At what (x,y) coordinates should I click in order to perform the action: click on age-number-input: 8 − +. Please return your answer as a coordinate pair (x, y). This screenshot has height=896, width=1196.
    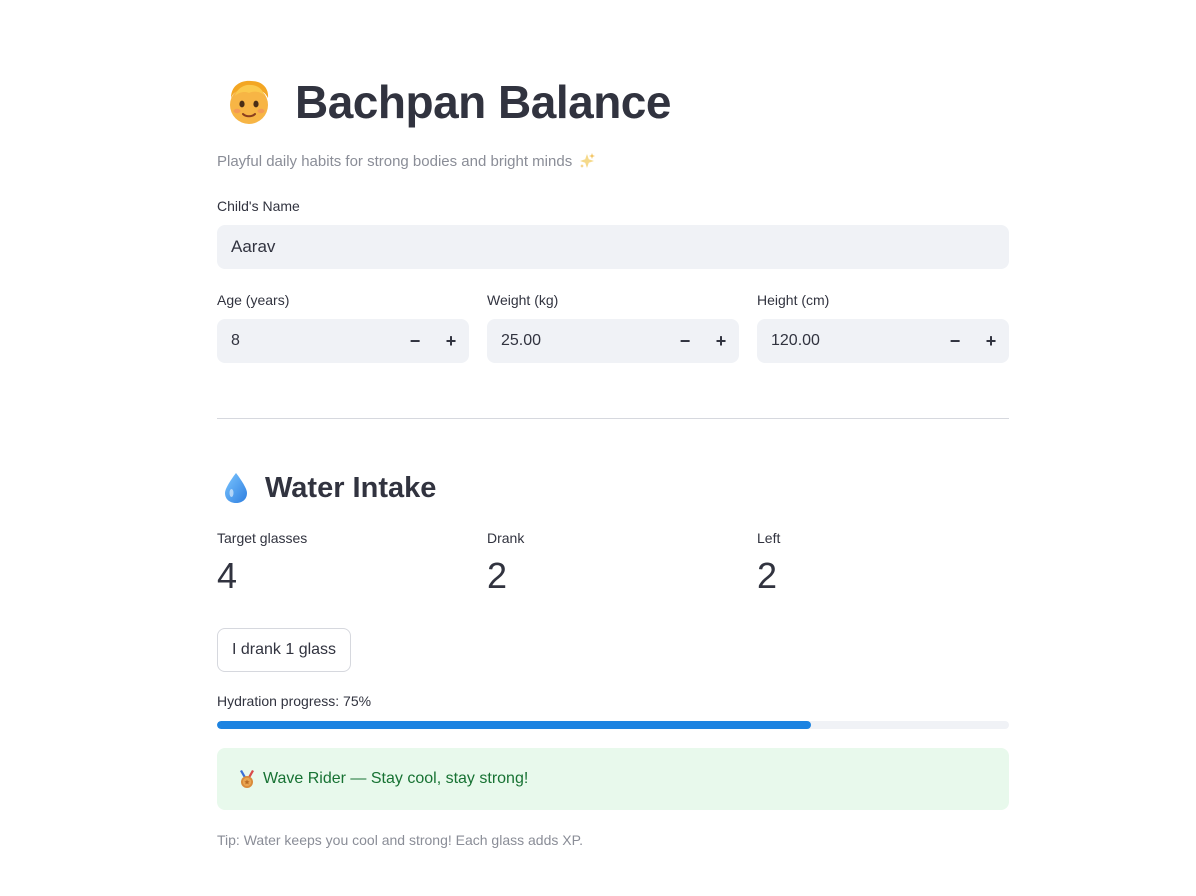
    Looking at the image, I should click on (343, 341).